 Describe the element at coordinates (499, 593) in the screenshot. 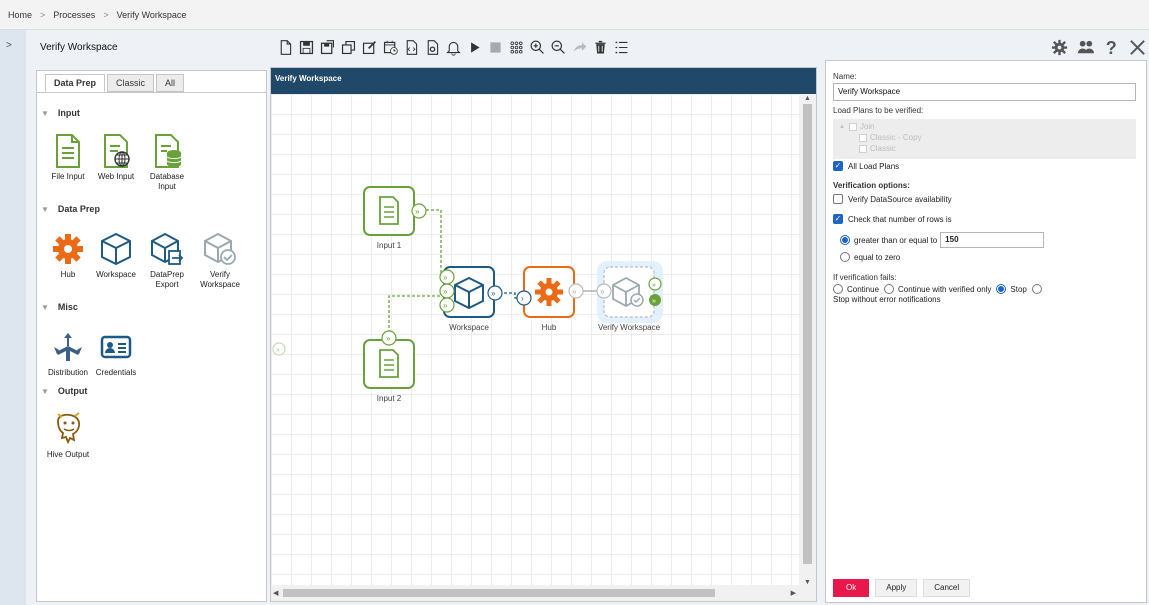

I see `horizontal-scroll-thumb` at that location.